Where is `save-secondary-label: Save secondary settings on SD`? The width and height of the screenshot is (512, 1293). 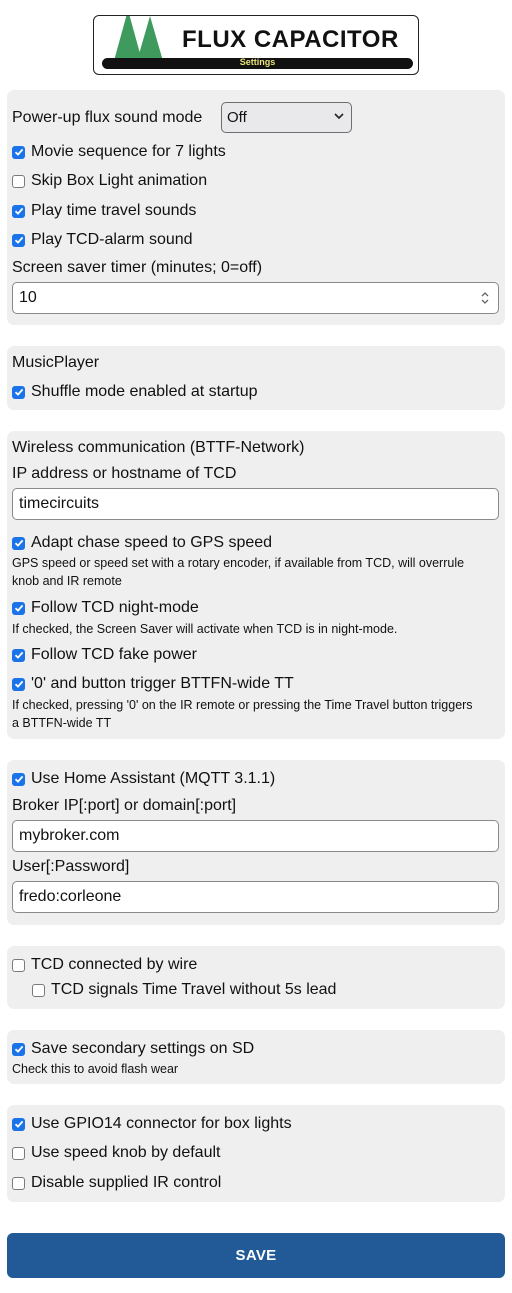
save-secondary-label: Save secondary settings on SD is located at coordinates (143, 1048).